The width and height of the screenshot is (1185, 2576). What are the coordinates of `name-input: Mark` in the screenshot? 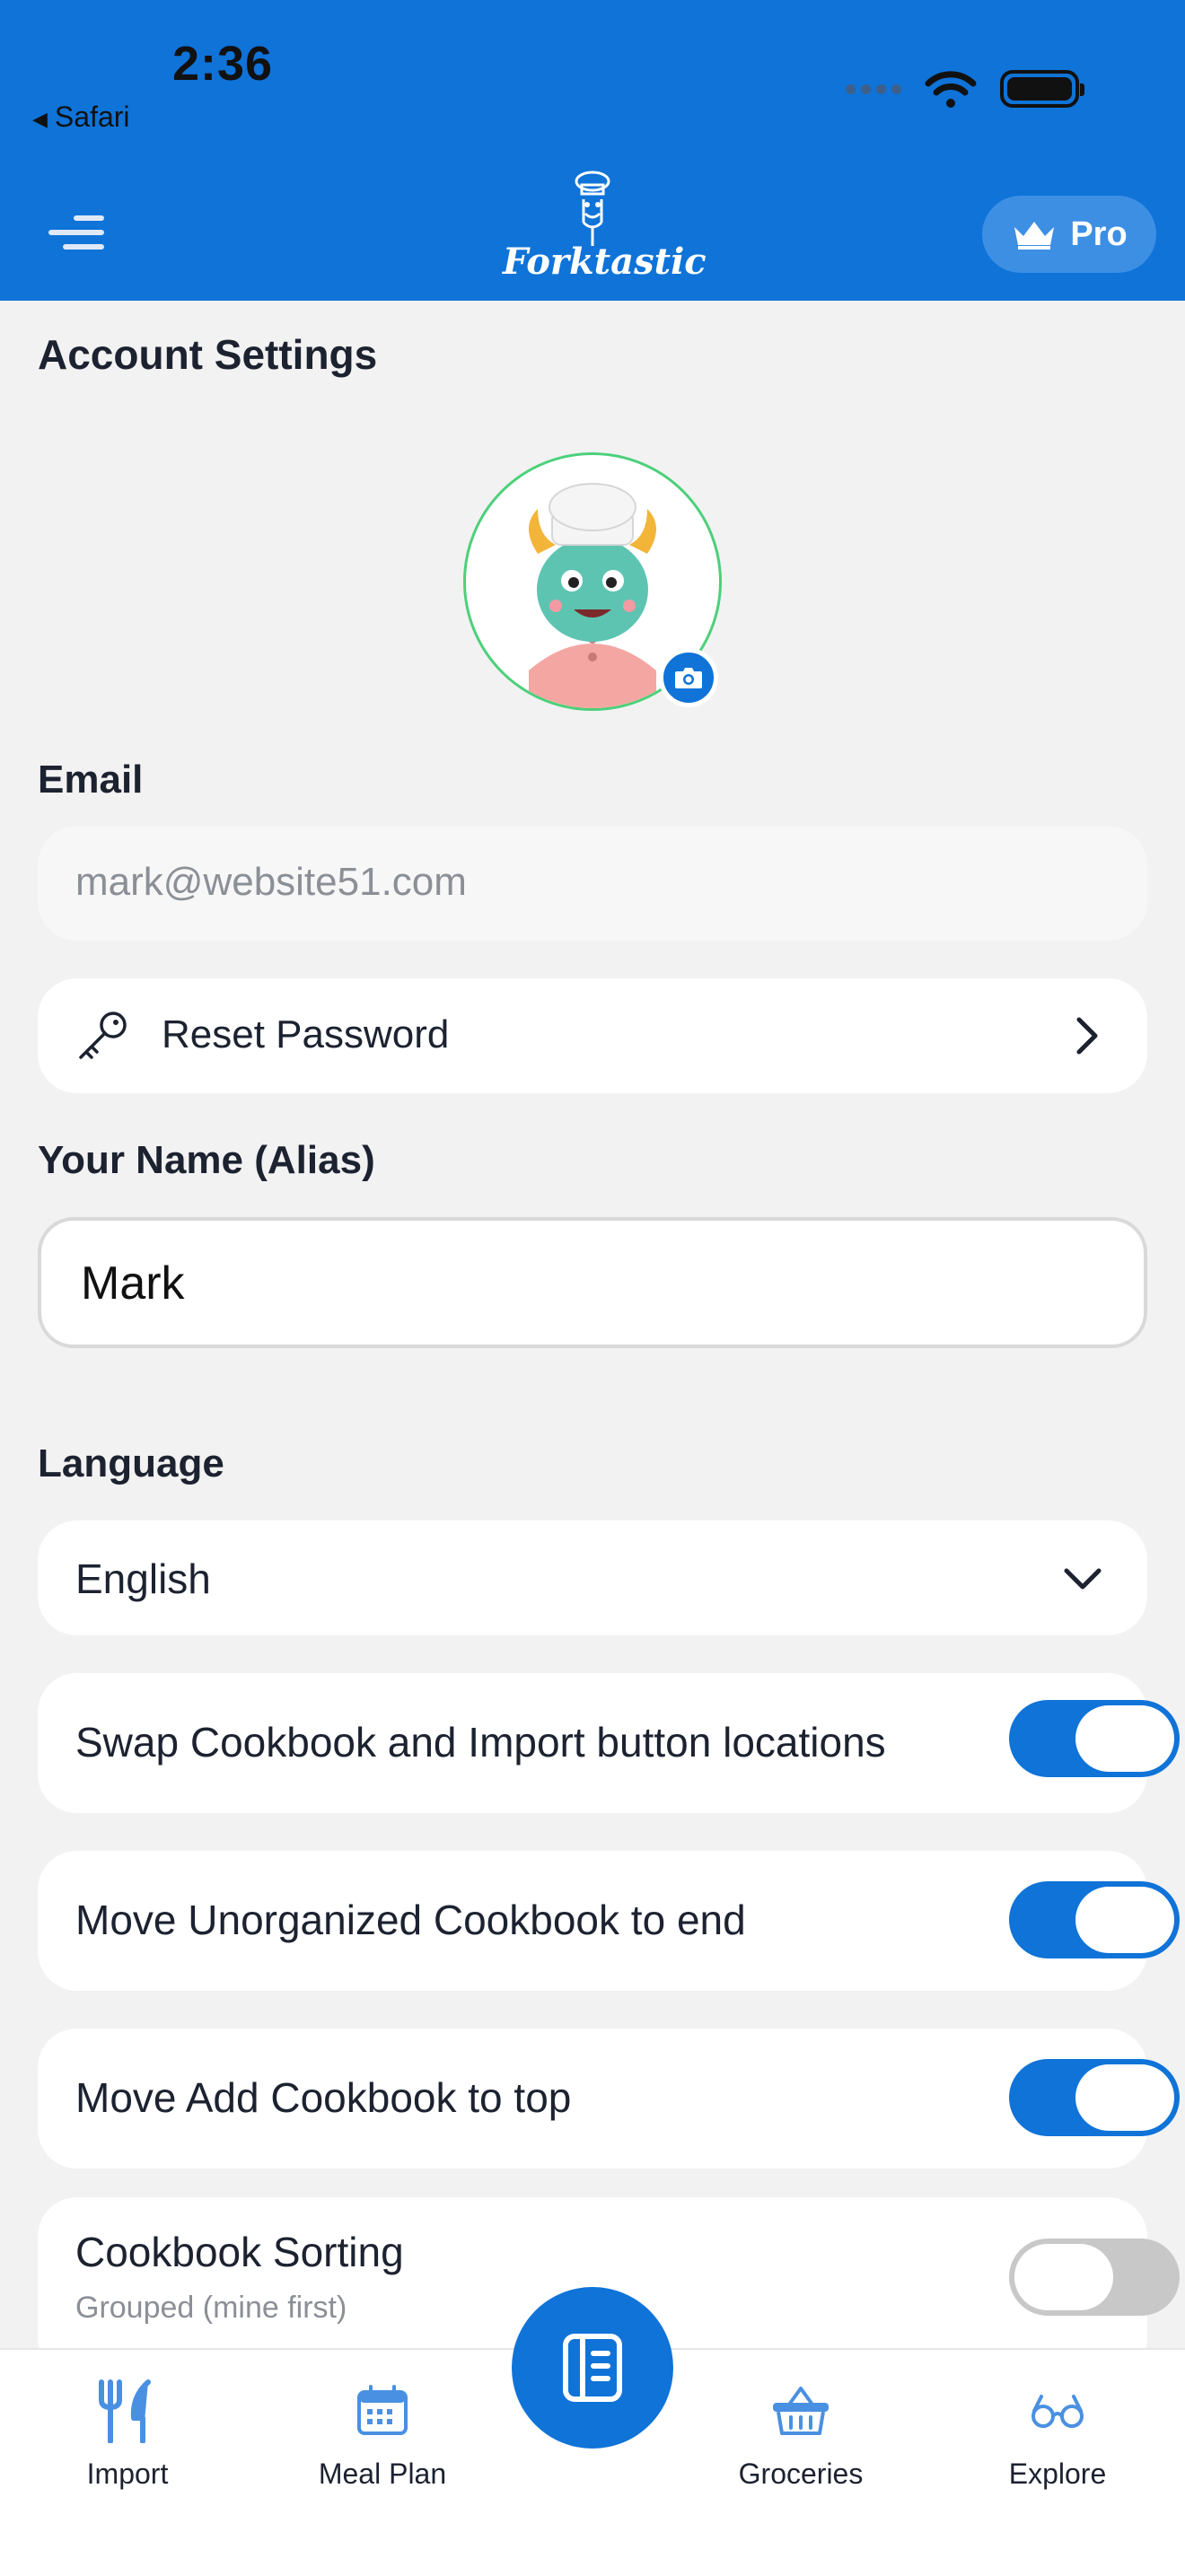 It's located at (592, 1282).